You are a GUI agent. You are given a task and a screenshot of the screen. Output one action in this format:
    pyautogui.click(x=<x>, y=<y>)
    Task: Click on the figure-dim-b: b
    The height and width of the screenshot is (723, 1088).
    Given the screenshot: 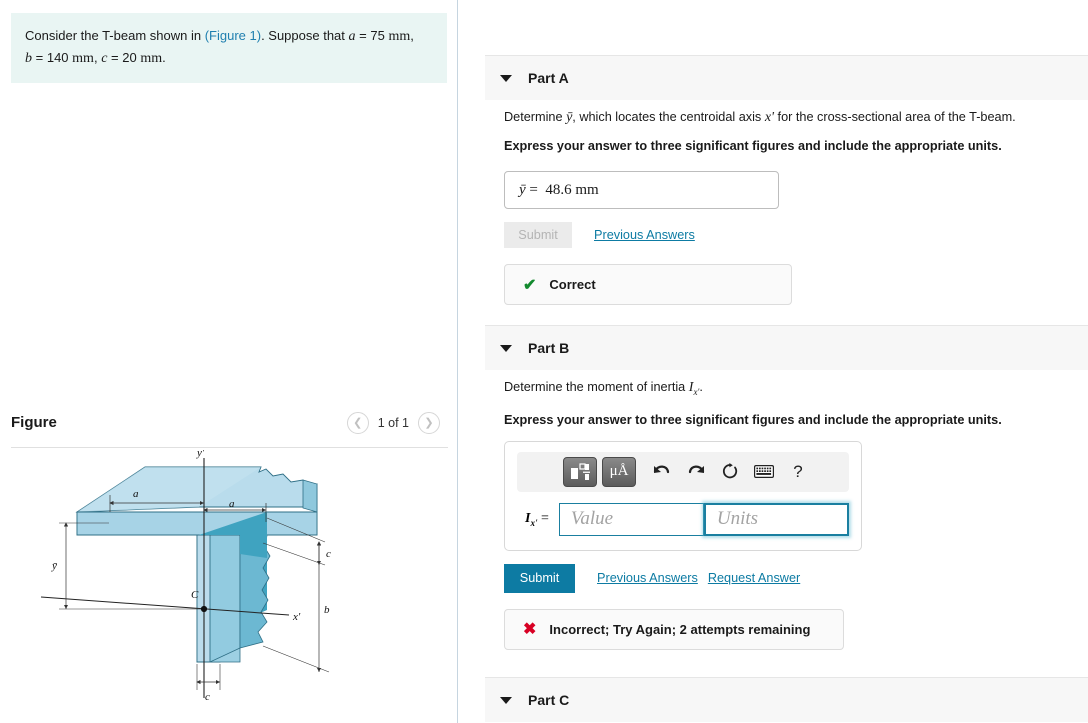 What is the action you would take?
    pyautogui.click(x=327, y=610)
    